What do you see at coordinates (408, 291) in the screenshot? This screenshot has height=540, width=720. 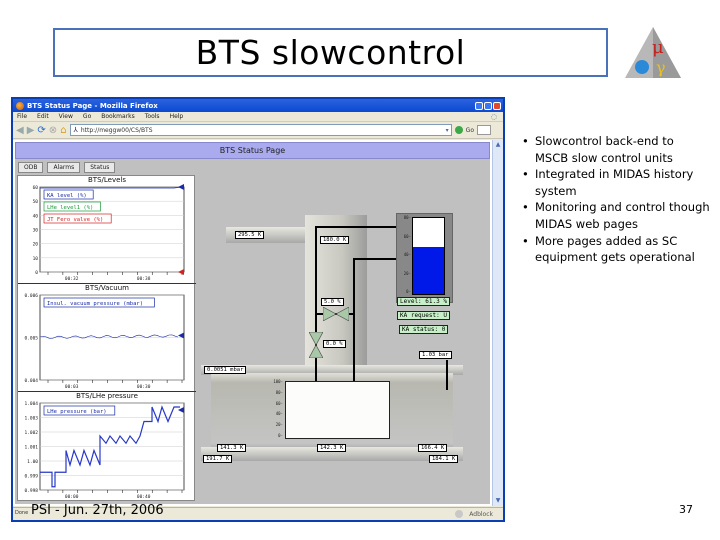 I see `gauge-tick-label: 0-` at bounding box center [408, 291].